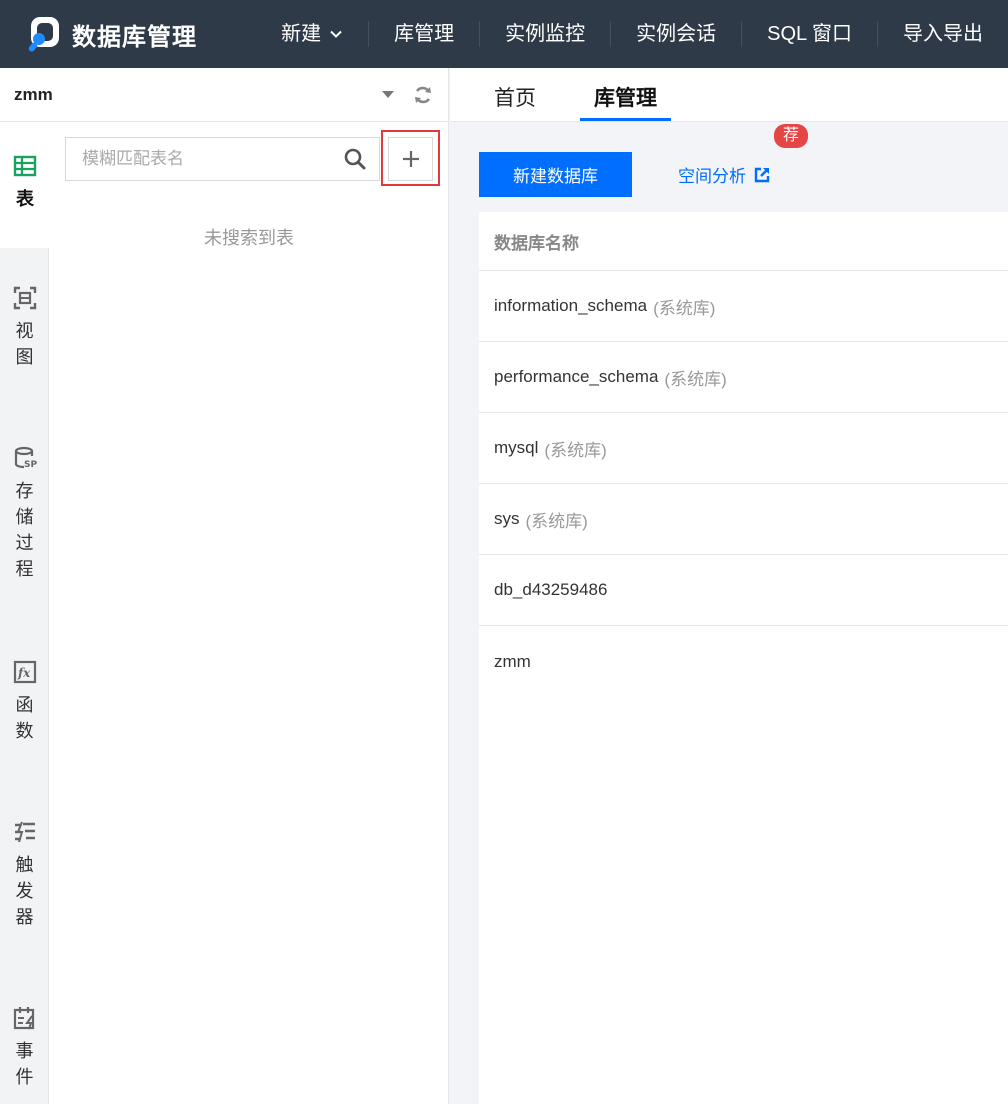 This screenshot has width=1008, height=1104. What do you see at coordinates (643, 160) in the screenshot?
I see `toolbar: 新建数据库 空间分析 荐` at bounding box center [643, 160].